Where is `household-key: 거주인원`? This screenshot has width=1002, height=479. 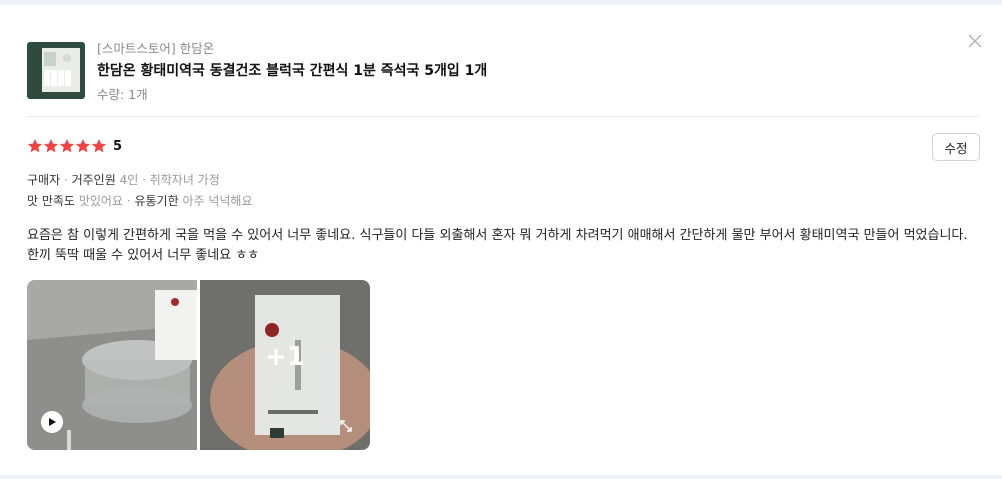 household-key: 거주인원 is located at coordinates (93, 180).